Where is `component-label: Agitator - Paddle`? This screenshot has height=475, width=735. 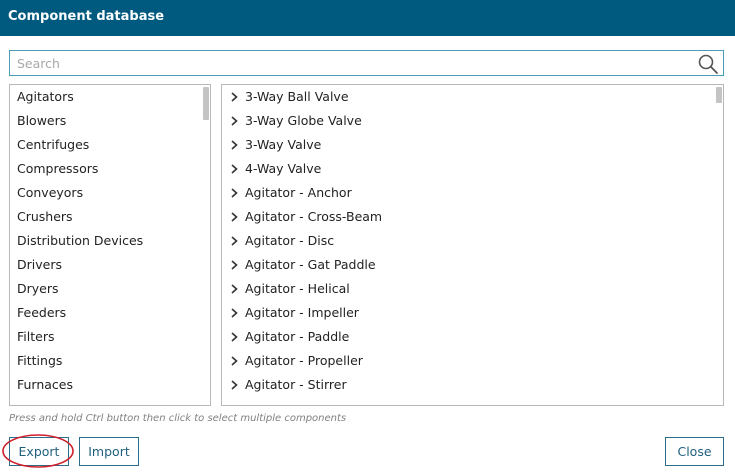
component-label: Agitator - Paddle is located at coordinates (297, 336).